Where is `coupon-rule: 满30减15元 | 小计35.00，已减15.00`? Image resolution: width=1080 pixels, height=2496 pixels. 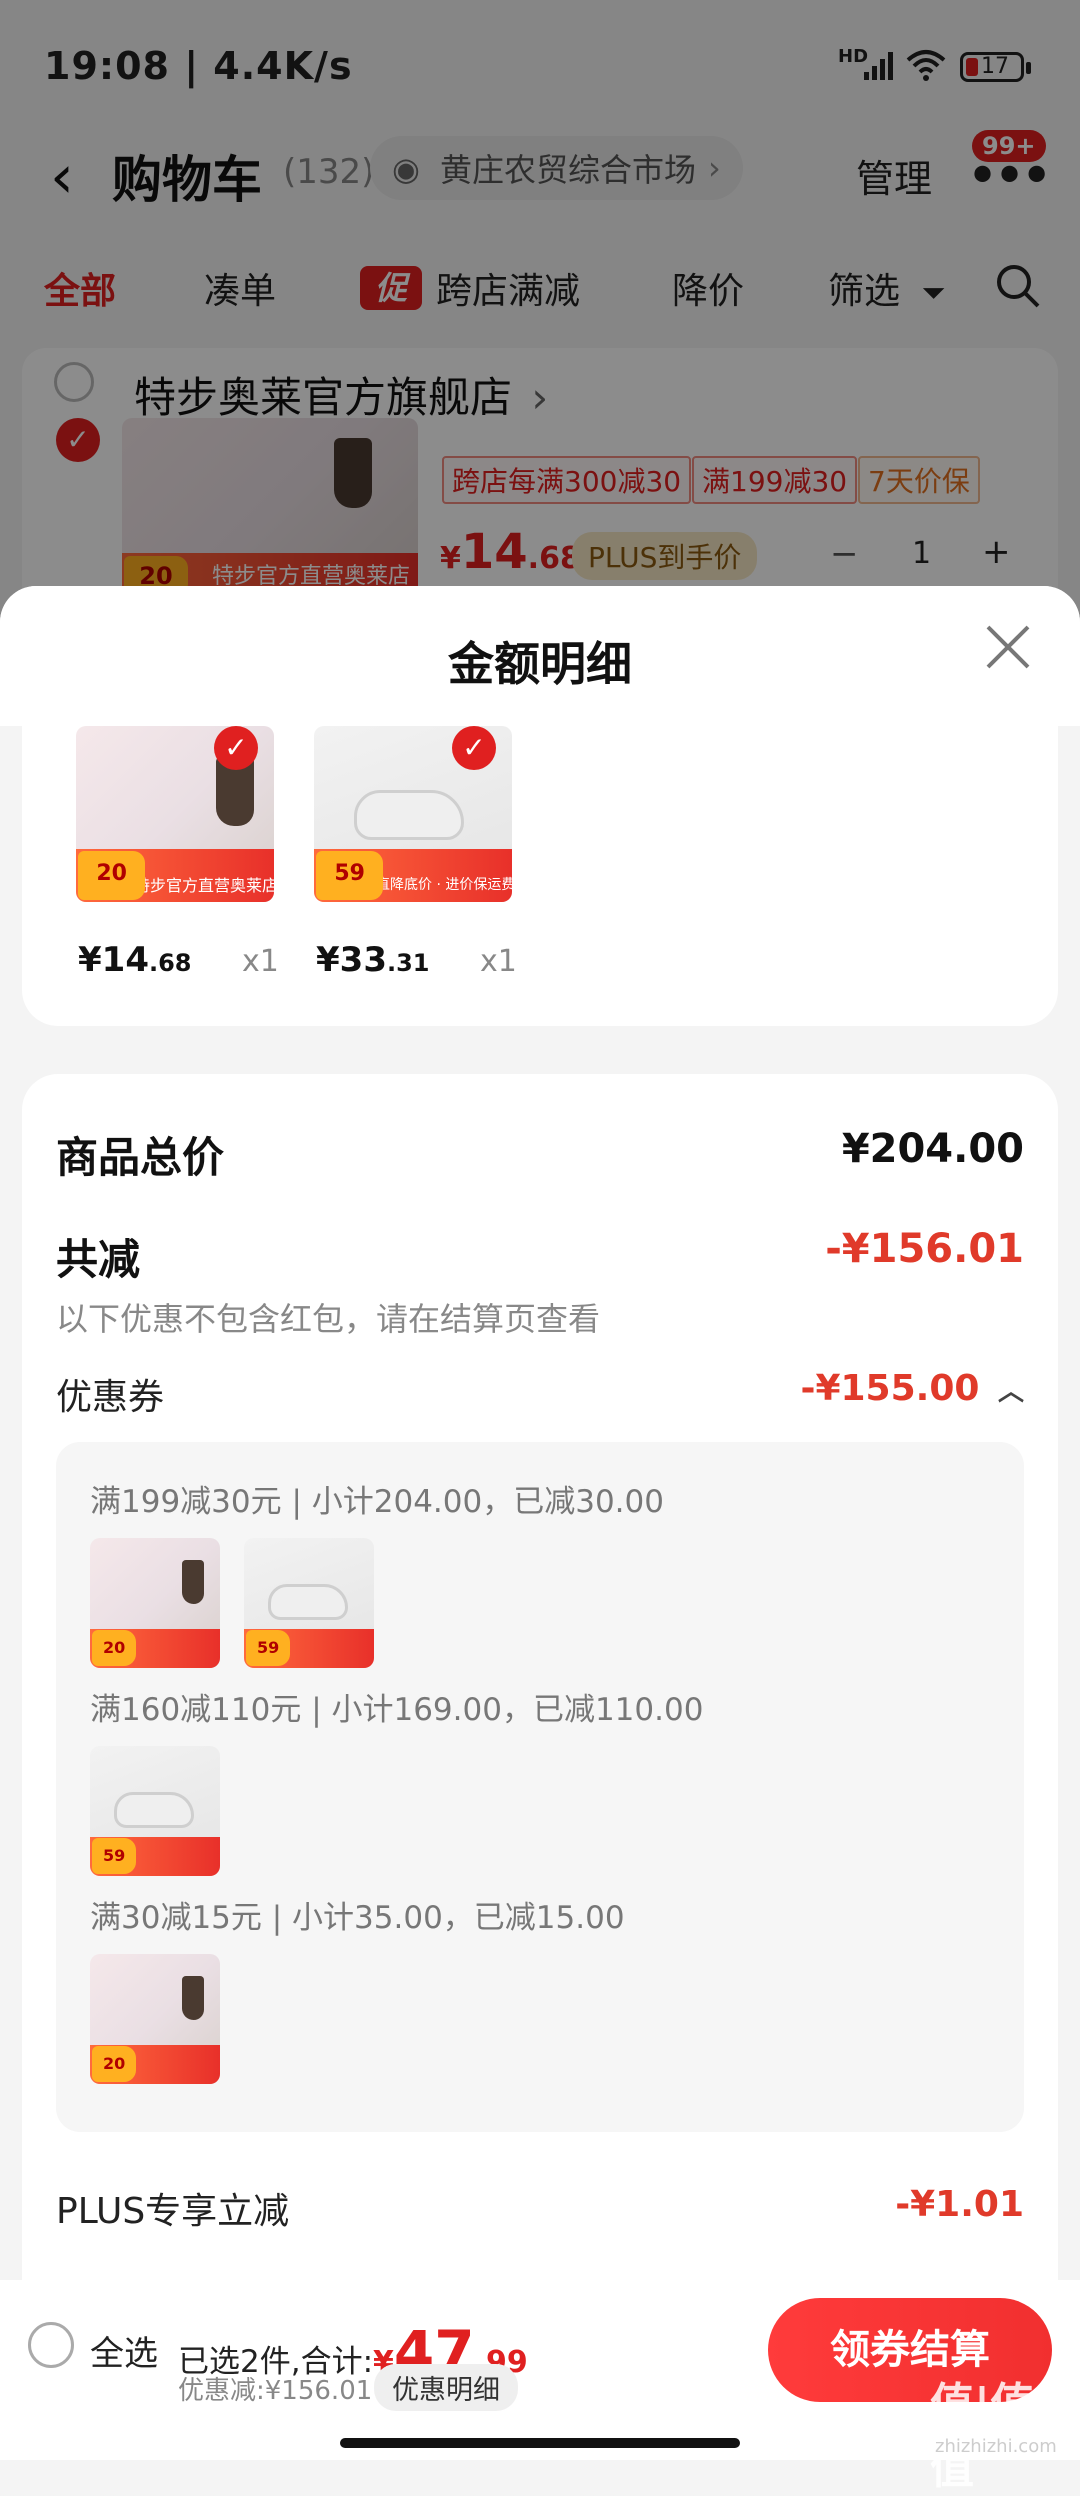
coupon-rule: 满30减15元 | 小计35.00，已减15.00 is located at coordinates (357, 1918).